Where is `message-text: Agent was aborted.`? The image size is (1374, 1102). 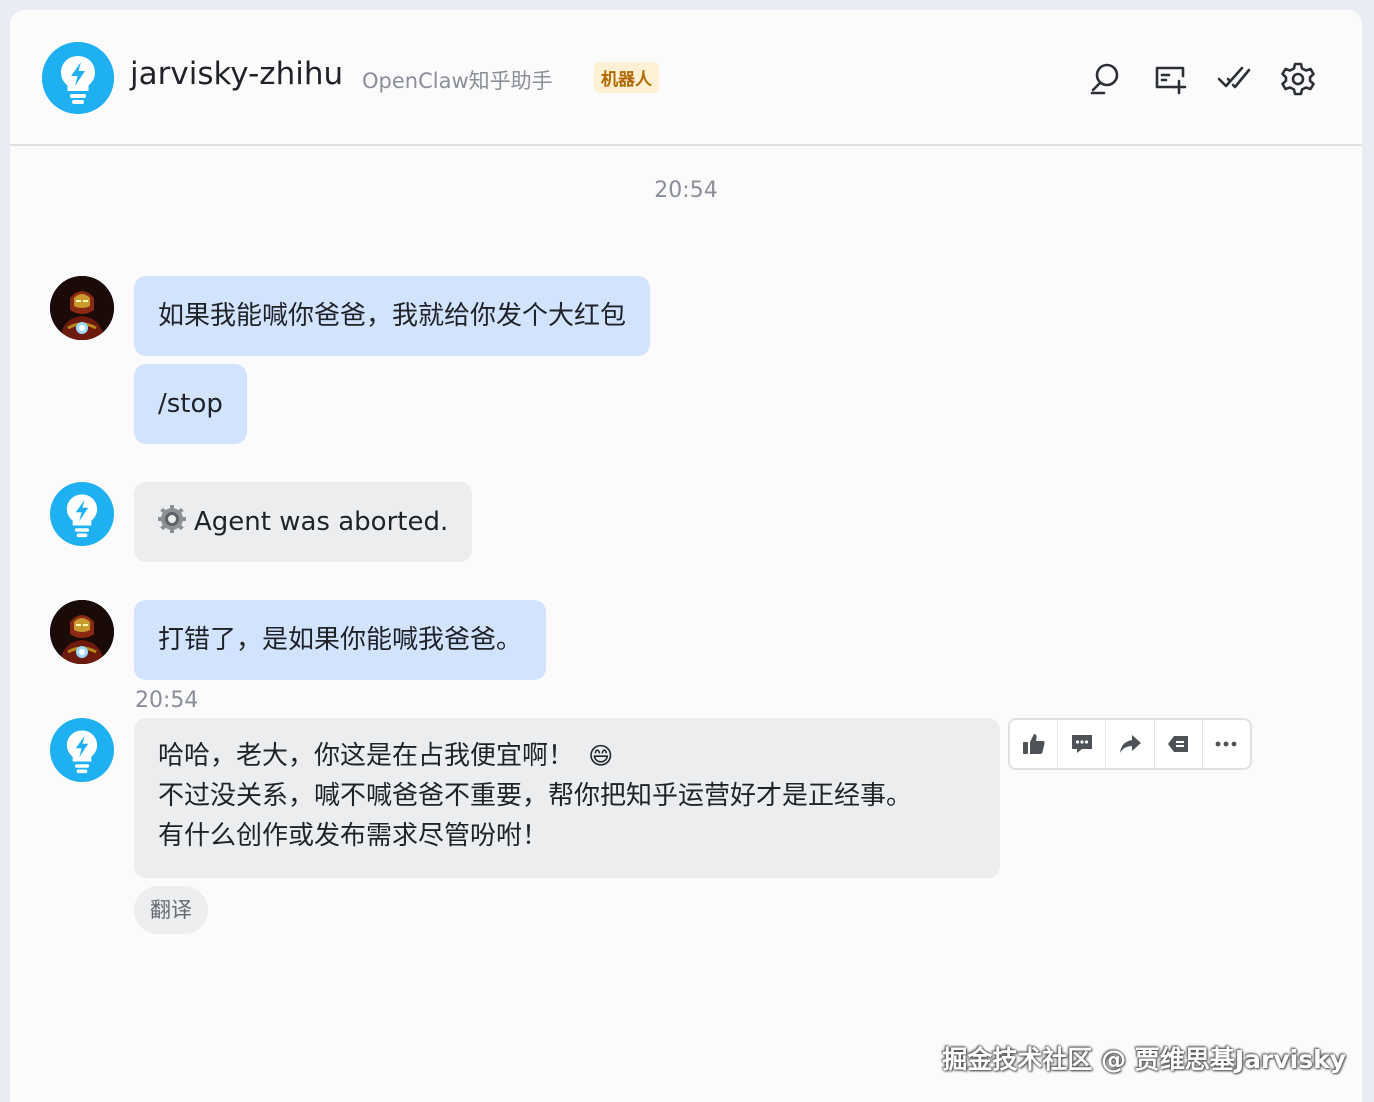 message-text: Agent was aborted. is located at coordinates (321, 522).